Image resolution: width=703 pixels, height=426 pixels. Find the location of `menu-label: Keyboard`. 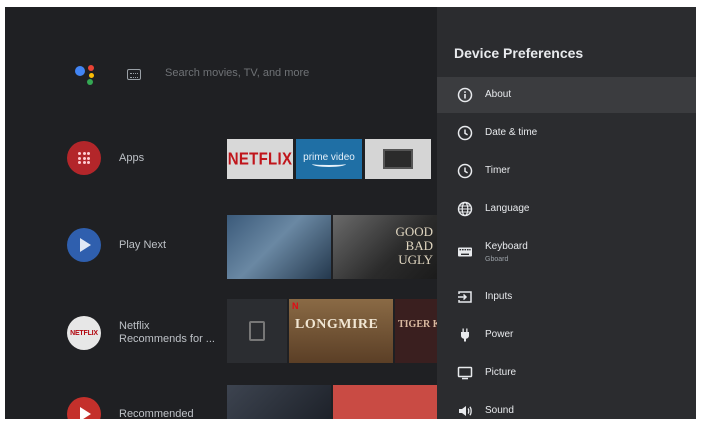

menu-label: Keyboard is located at coordinates (506, 246).